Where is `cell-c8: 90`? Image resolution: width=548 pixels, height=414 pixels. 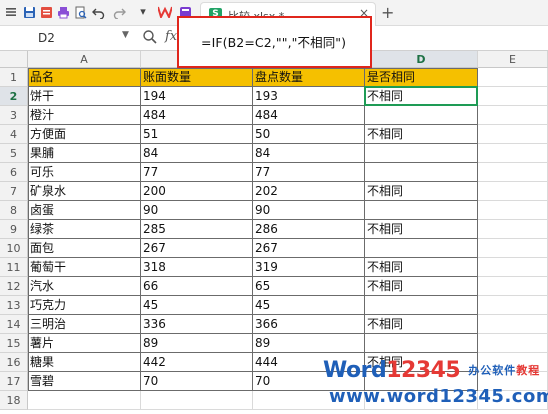 cell-c8: 90 is located at coordinates (309, 210).